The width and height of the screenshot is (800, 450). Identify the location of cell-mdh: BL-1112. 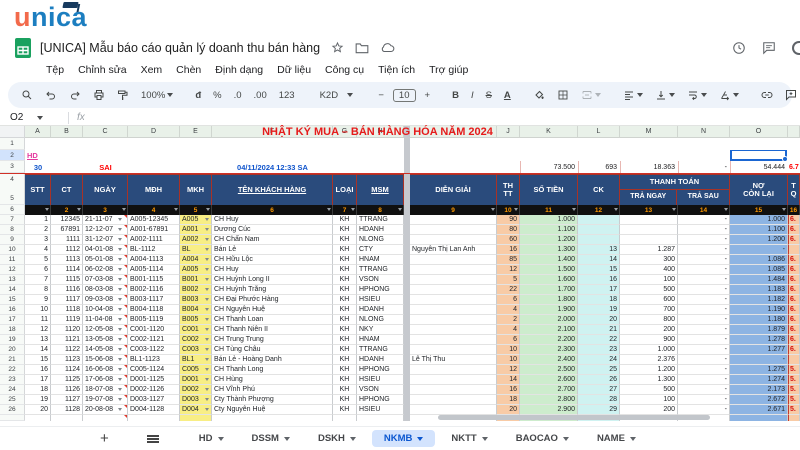
(154, 250).